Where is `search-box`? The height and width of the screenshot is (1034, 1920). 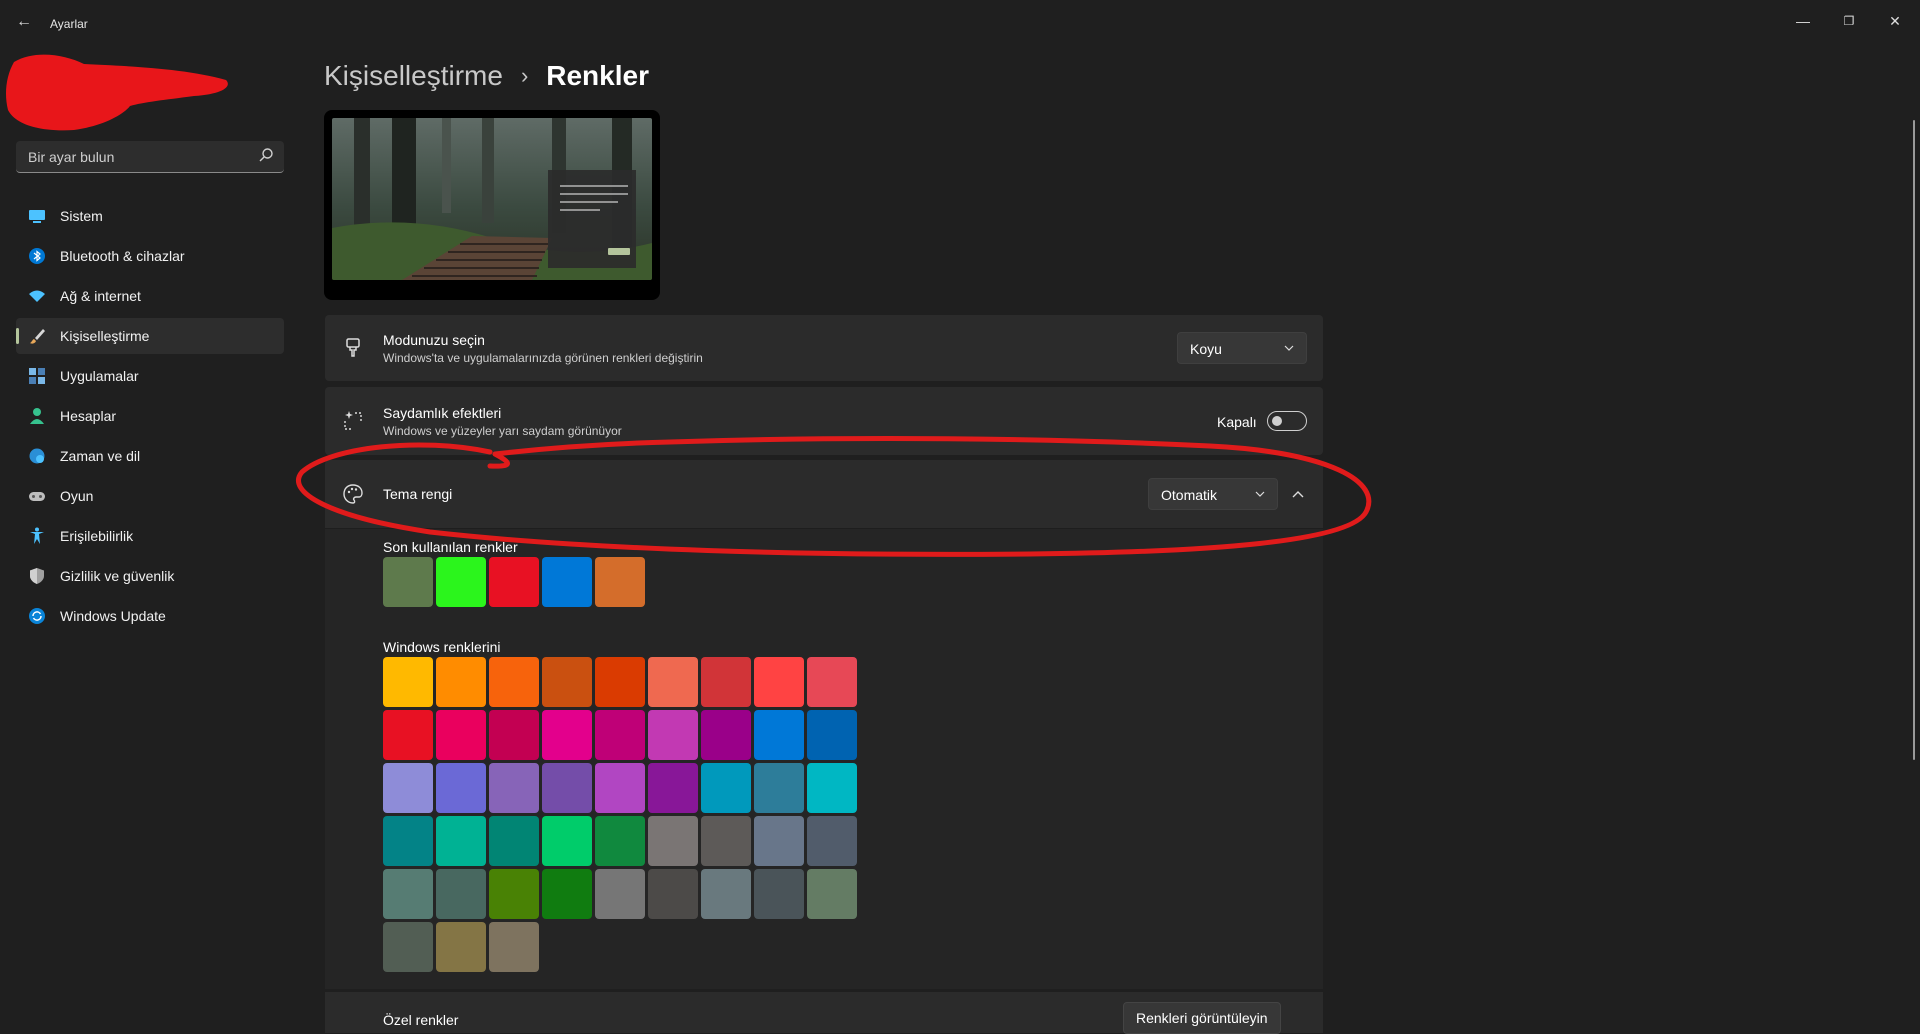 search-box is located at coordinates (150, 157).